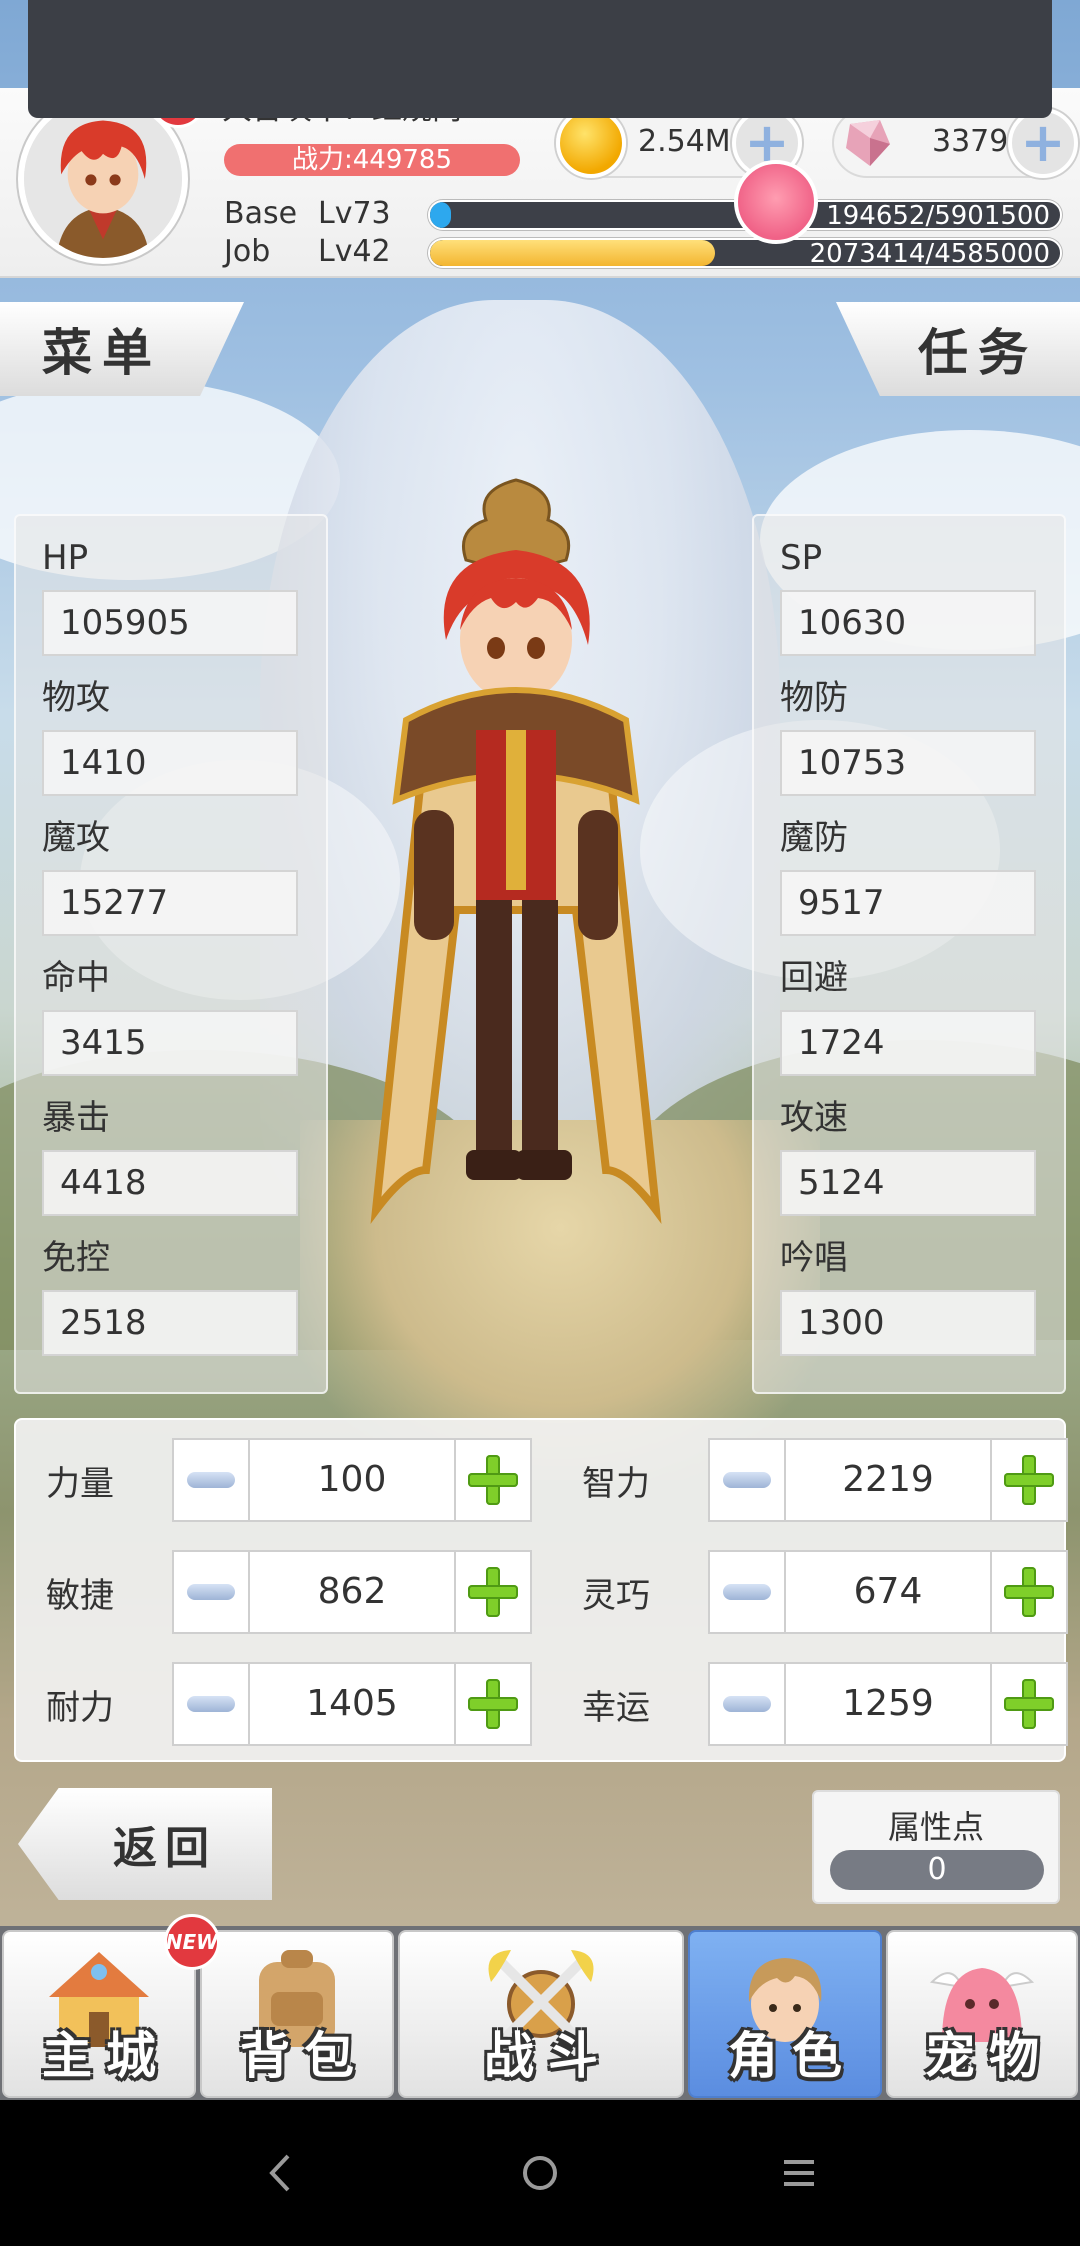 The image size is (1080, 2246). Describe the element at coordinates (591, 143) in the screenshot. I see `coin-icon` at that location.